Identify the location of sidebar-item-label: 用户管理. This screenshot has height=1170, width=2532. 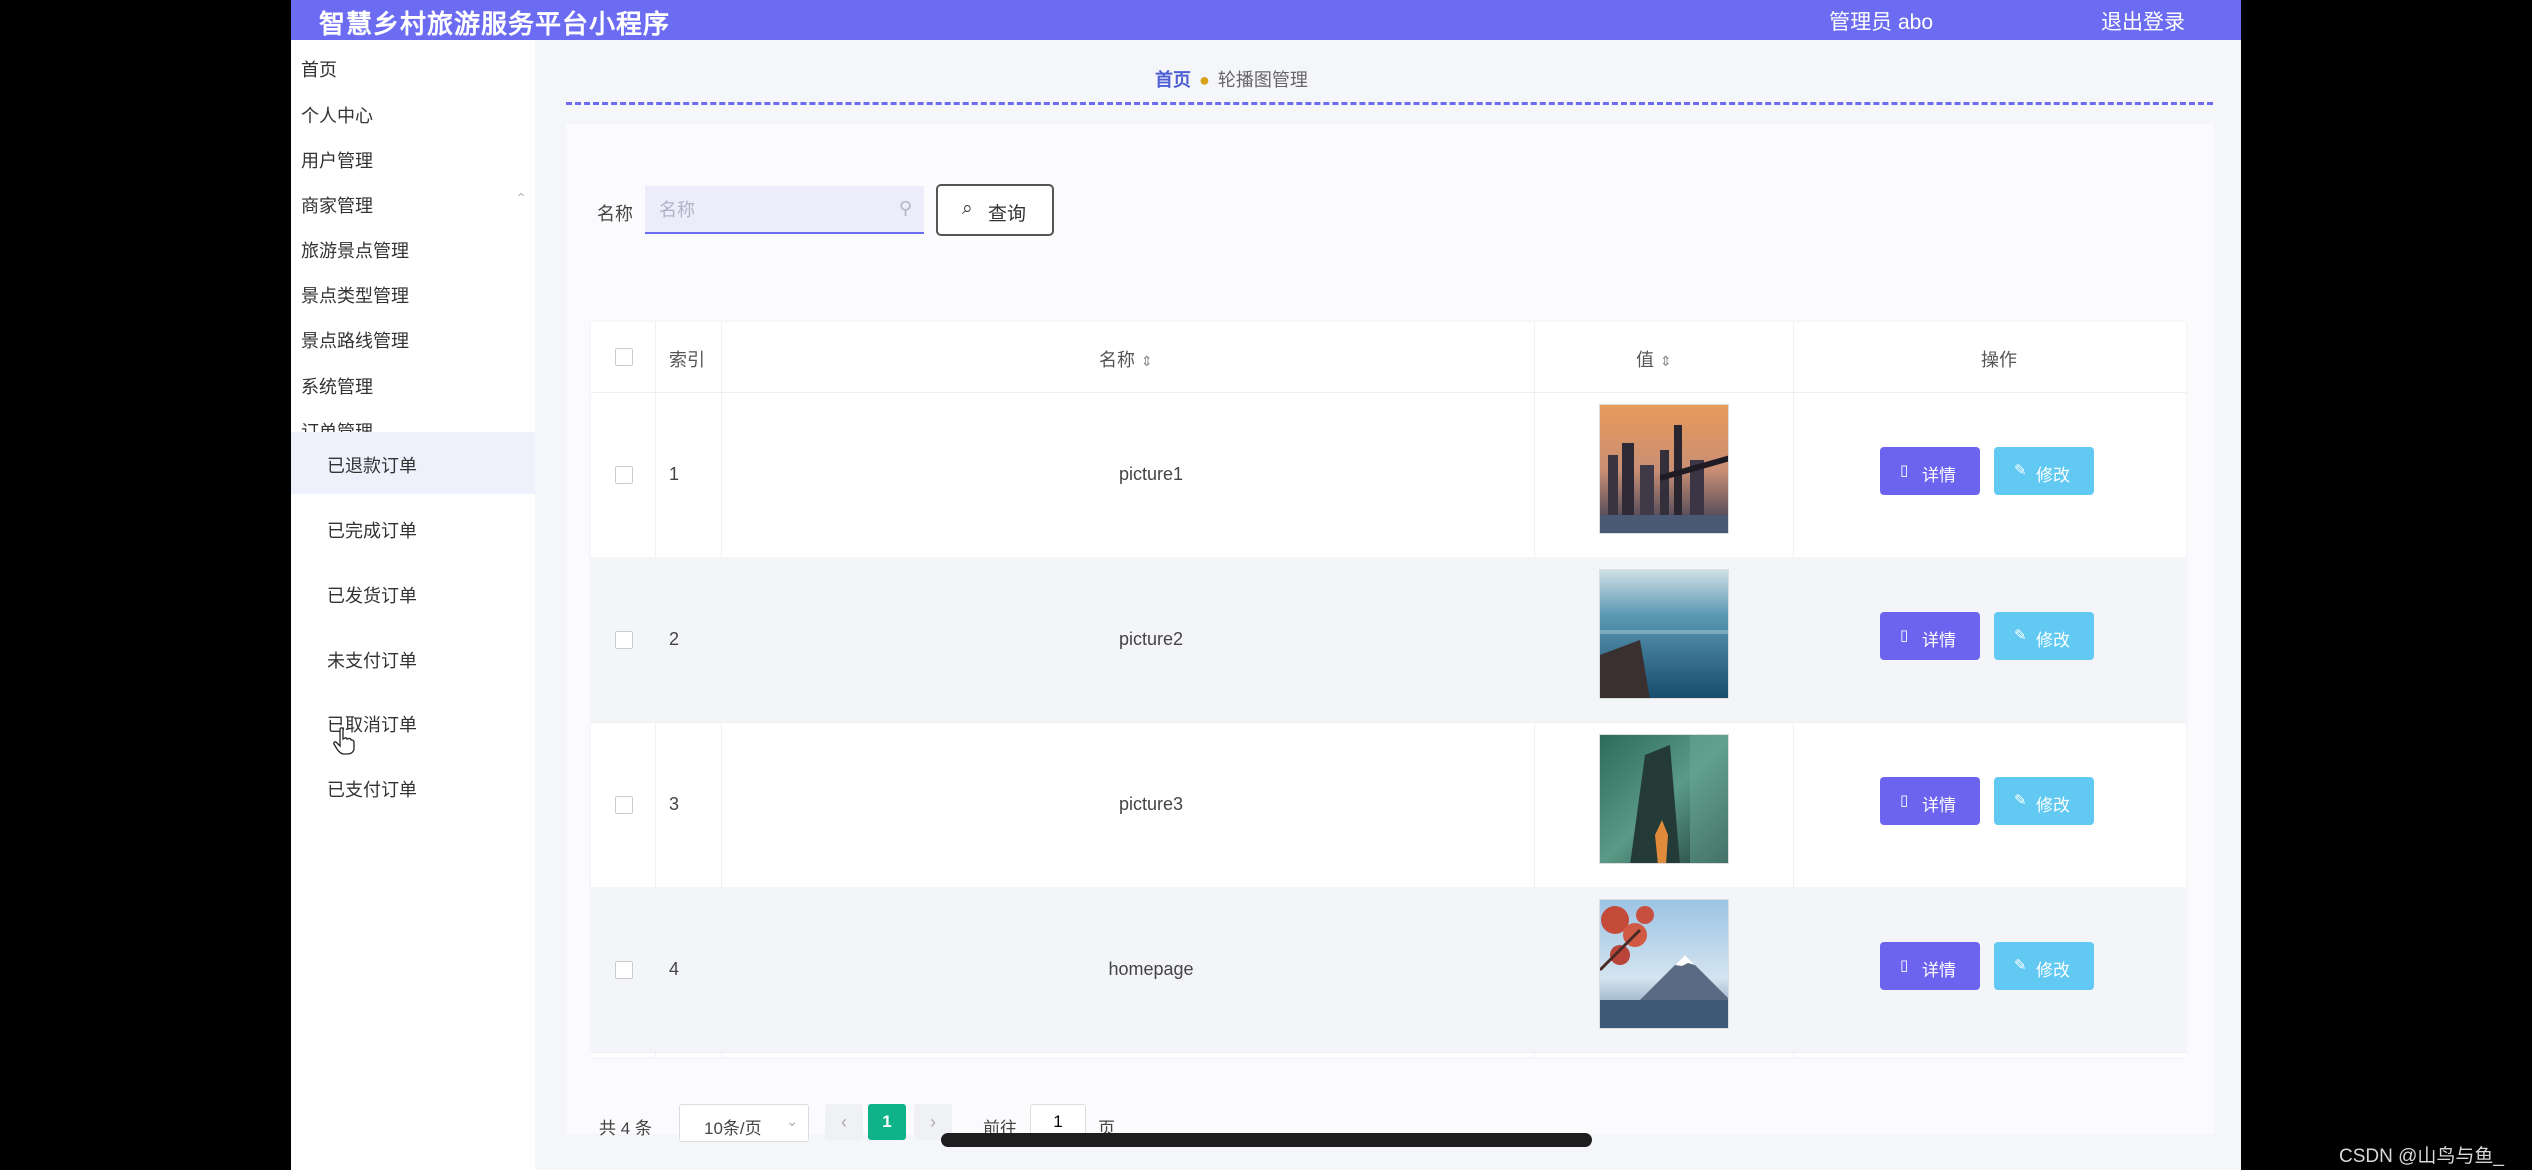
(337, 161).